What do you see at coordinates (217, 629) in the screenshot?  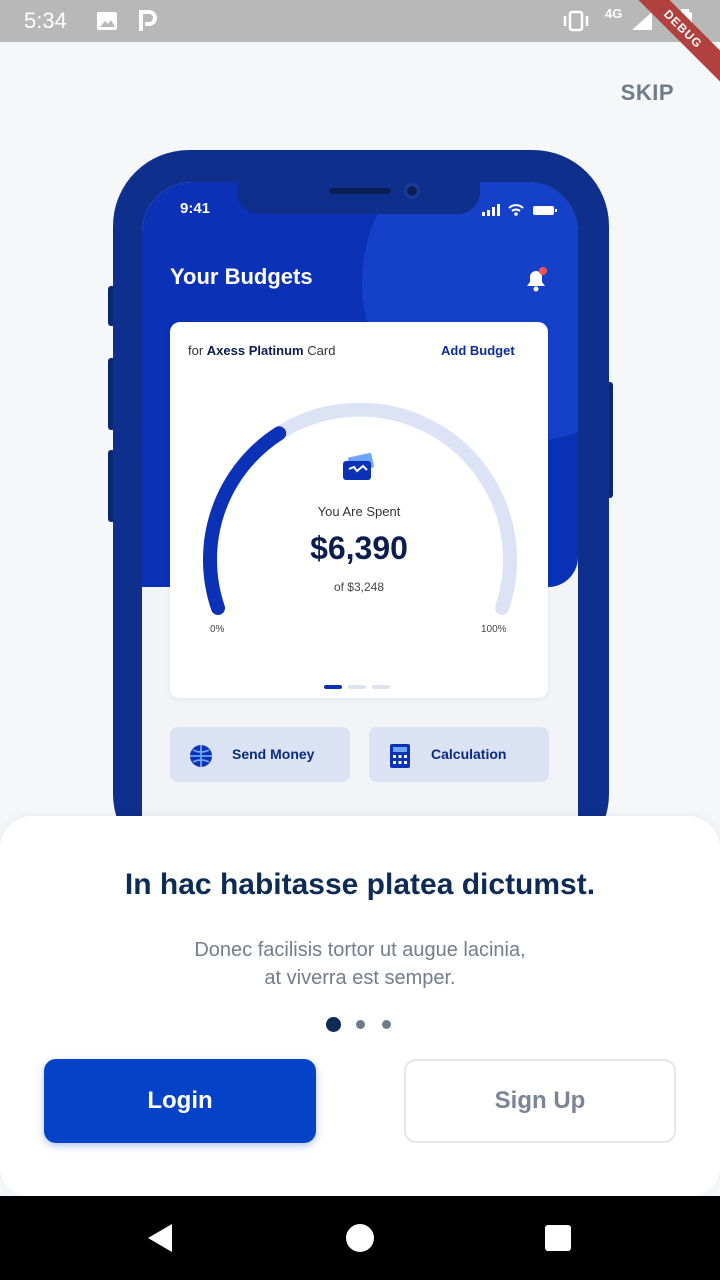 I see `gauge-min-label: 0%` at bounding box center [217, 629].